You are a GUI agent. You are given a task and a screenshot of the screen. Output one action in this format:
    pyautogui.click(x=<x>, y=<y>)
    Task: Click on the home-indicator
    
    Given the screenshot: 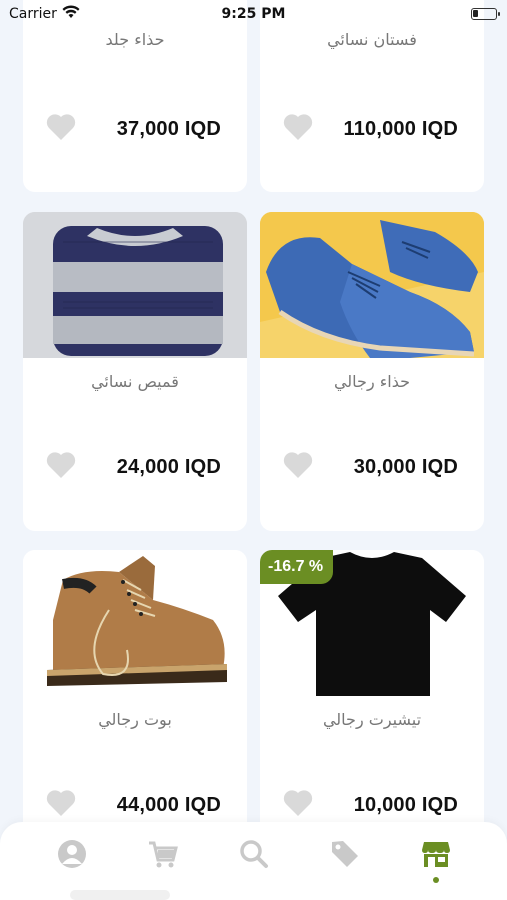 What is the action you would take?
    pyautogui.click(x=120, y=895)
    